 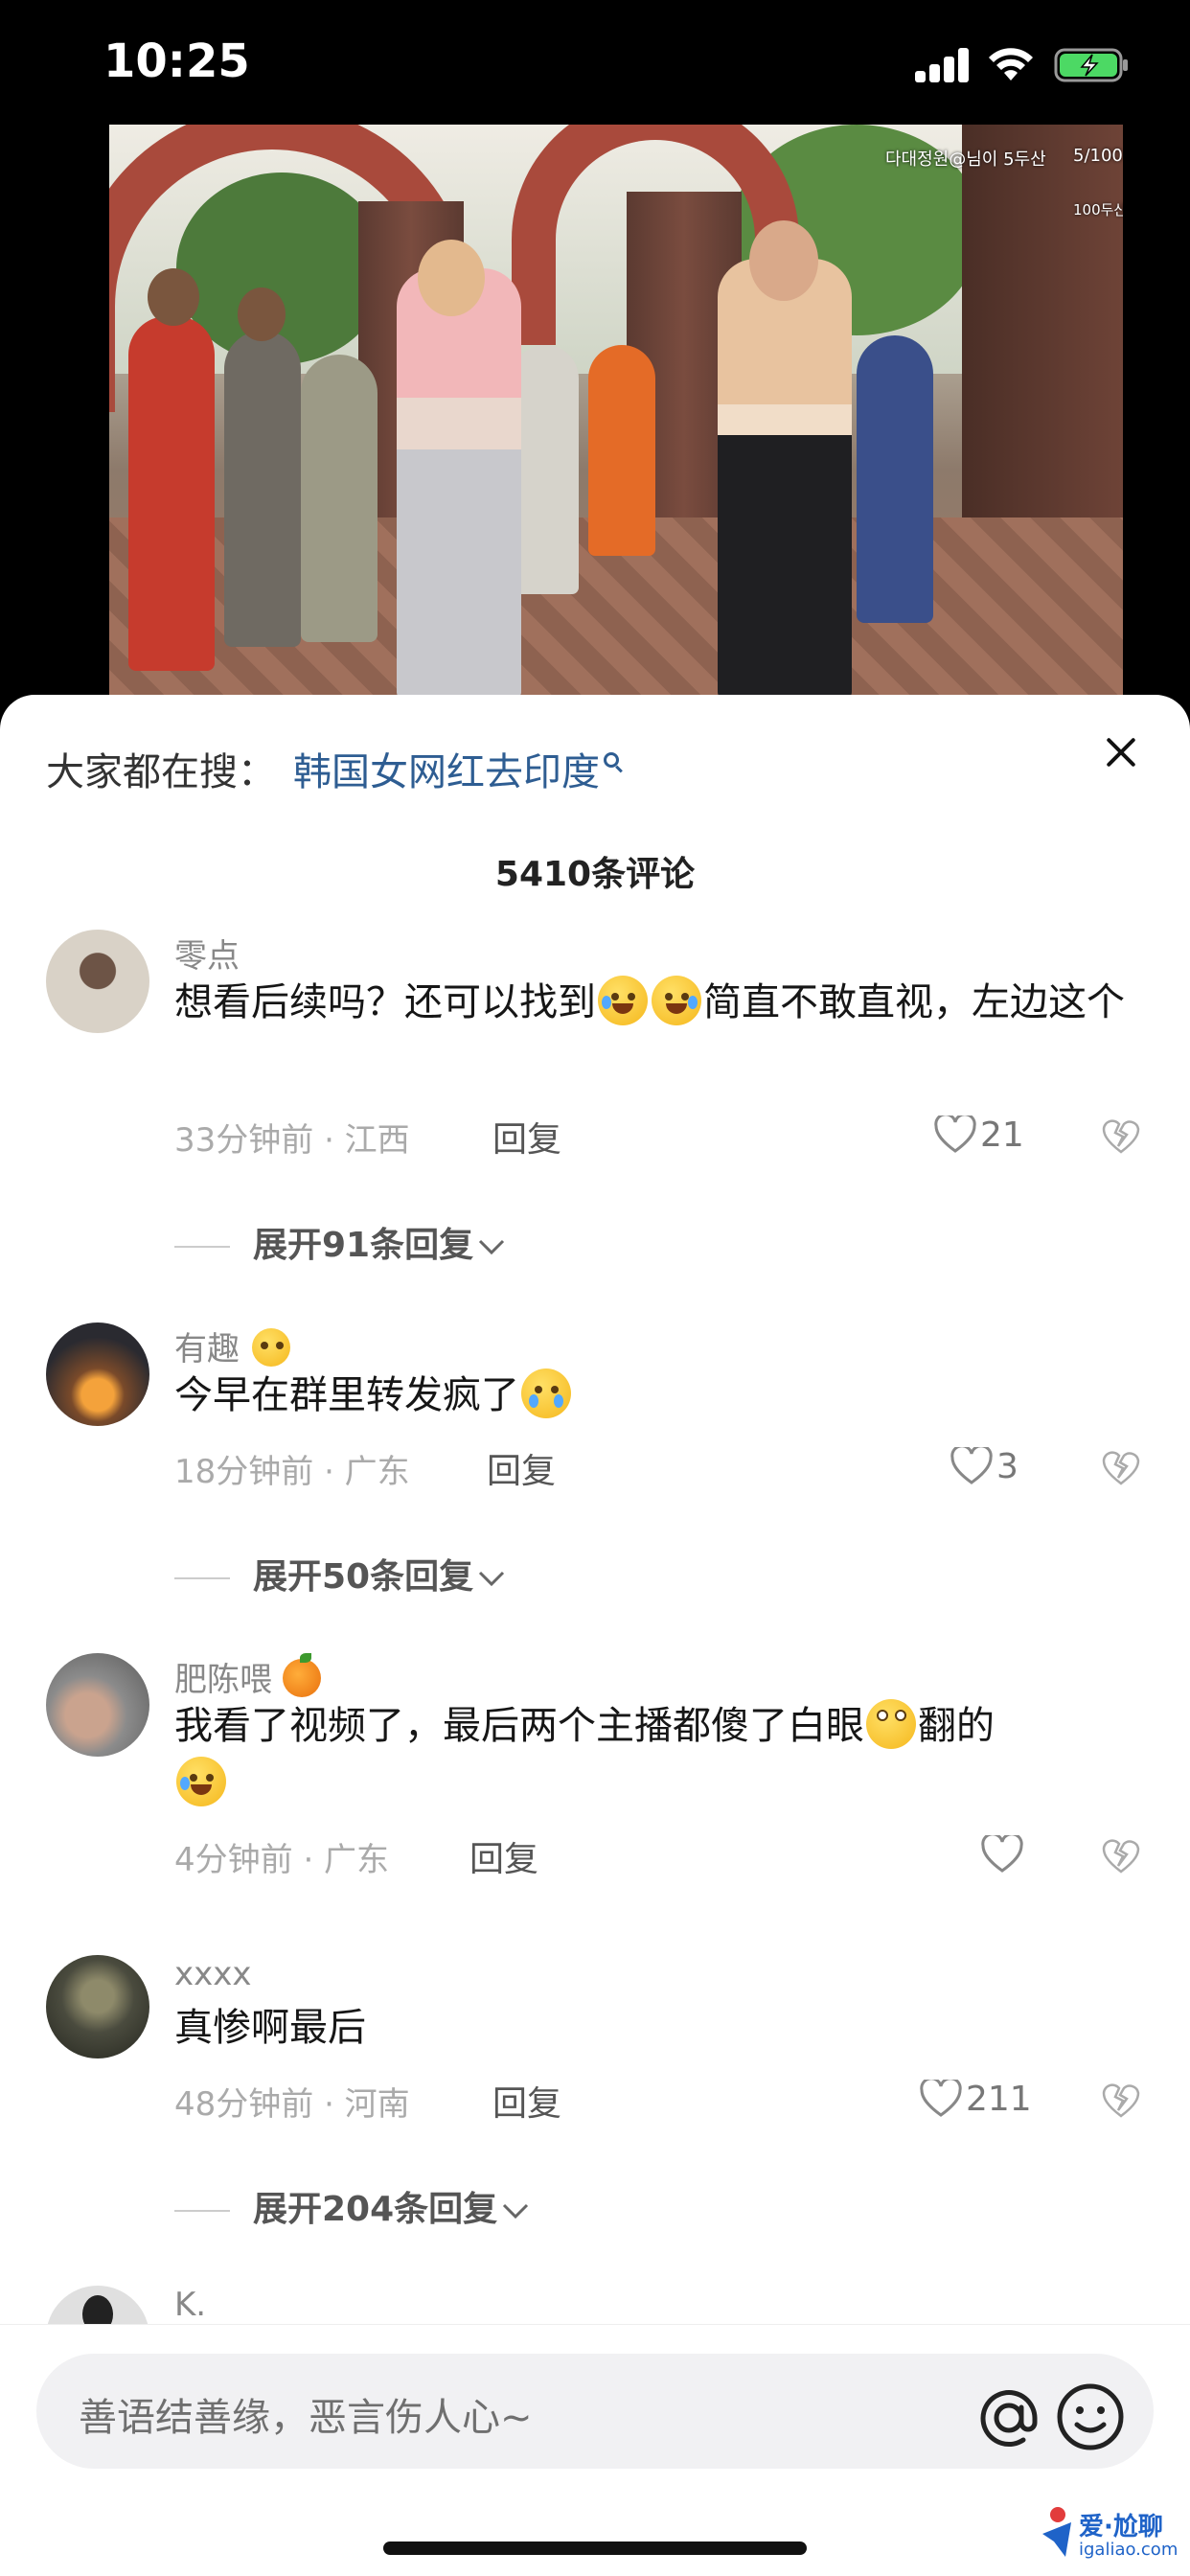 I want to click on wifi-icon, so click(x=1011, y=64).